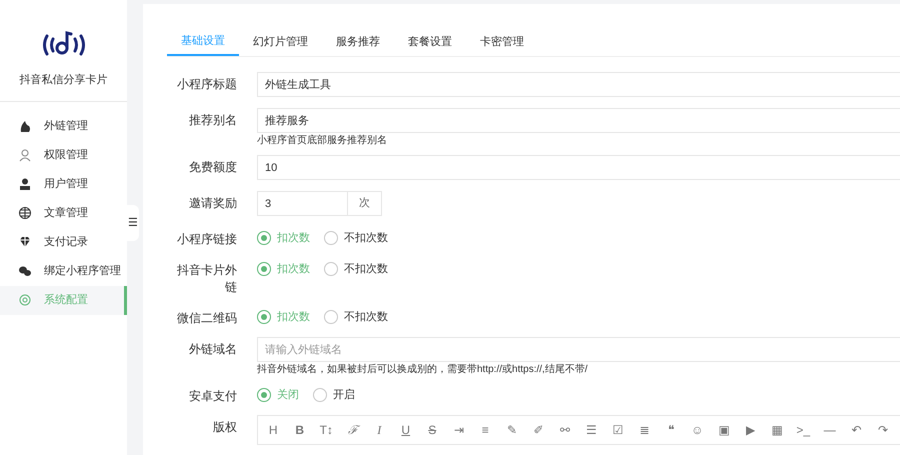  What do you see at coordinates (63, 184) in the screenshot?
I see `sidebar-item: 用户管理` at bounding box center [63, 184].